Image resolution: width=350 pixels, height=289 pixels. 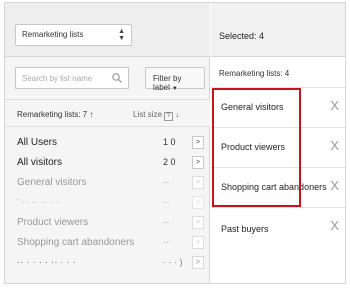 What do you see at coordinates (107, 183) in the screenshot?
I see `list-row: General visitors -- >` at bounding box center [107, 183].